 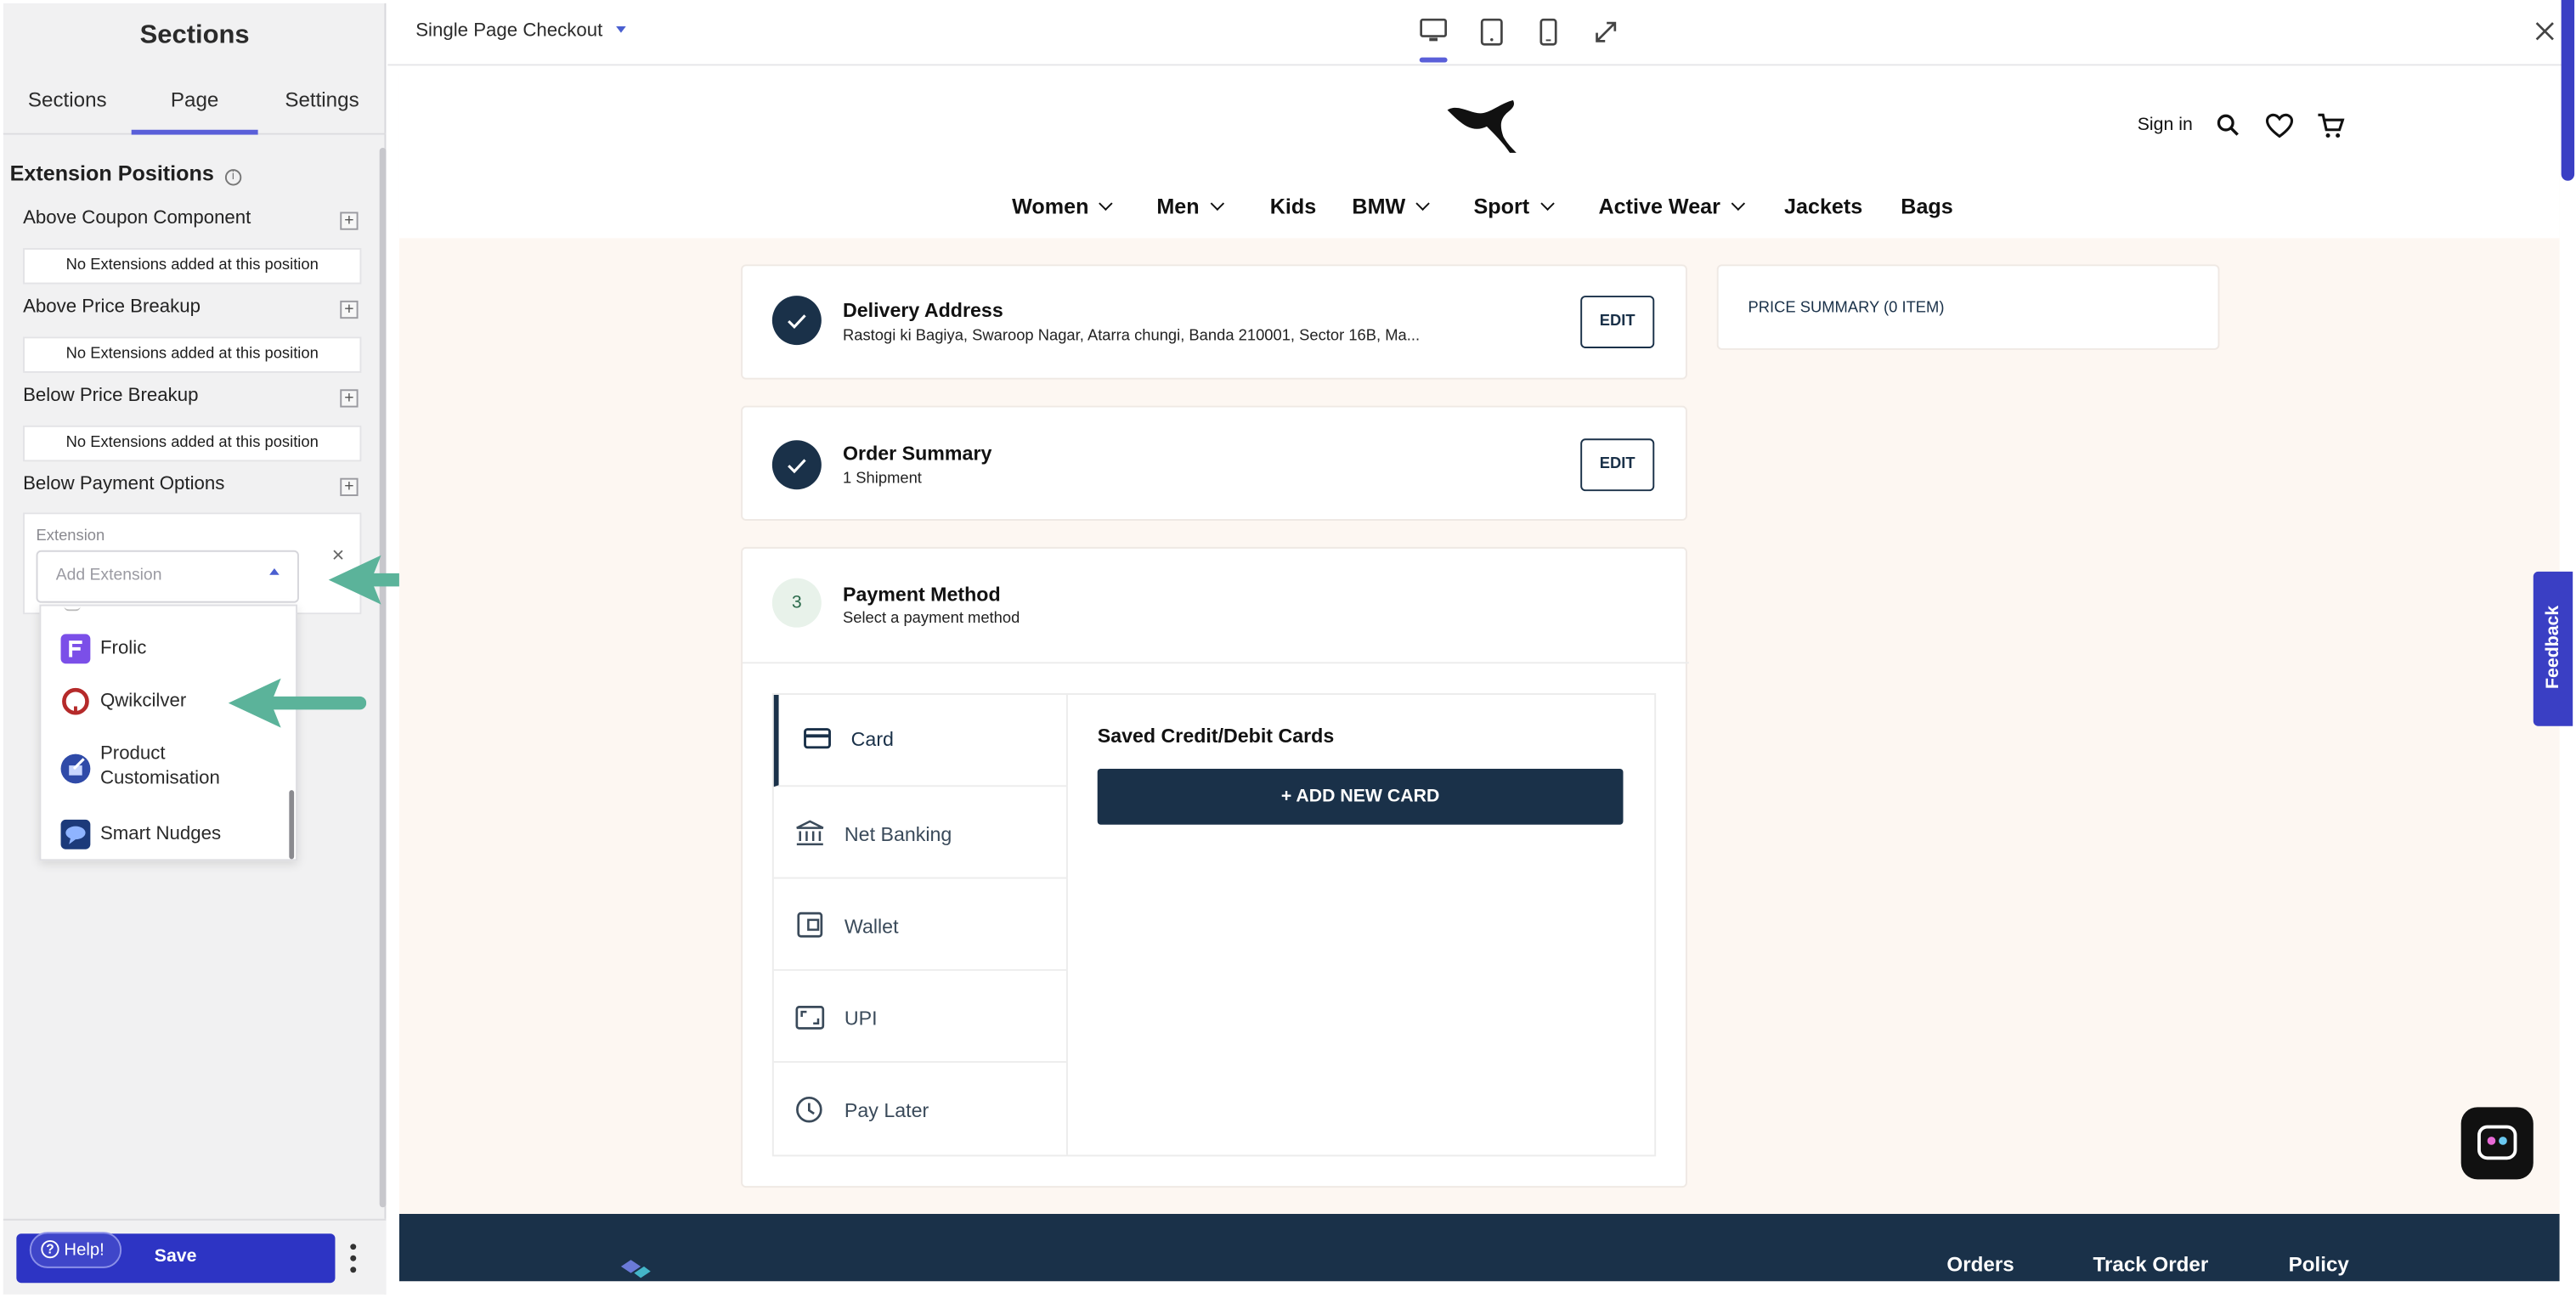 What do you see at coordinates (923, 310) in the screenshot?
I see `delivery-title: Delivery Address` at bounding box center [923, 310].